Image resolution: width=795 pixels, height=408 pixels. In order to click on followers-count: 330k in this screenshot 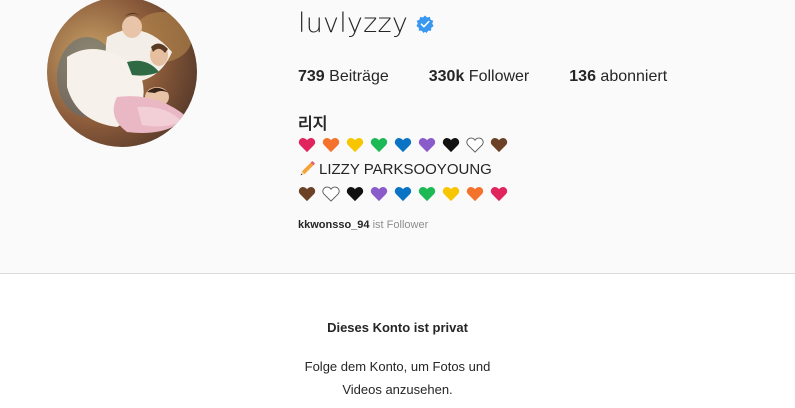, I will do `click(446, 76)`.